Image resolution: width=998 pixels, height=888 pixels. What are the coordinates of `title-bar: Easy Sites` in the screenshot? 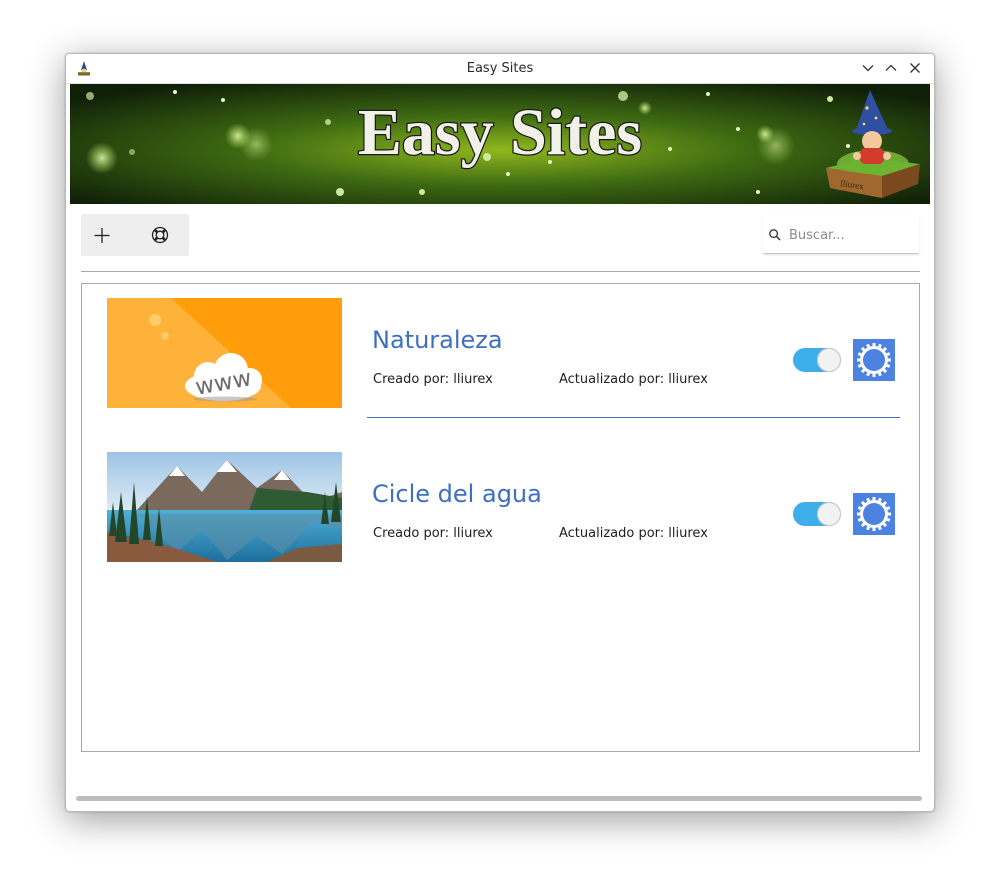 It's located at (500, 69).